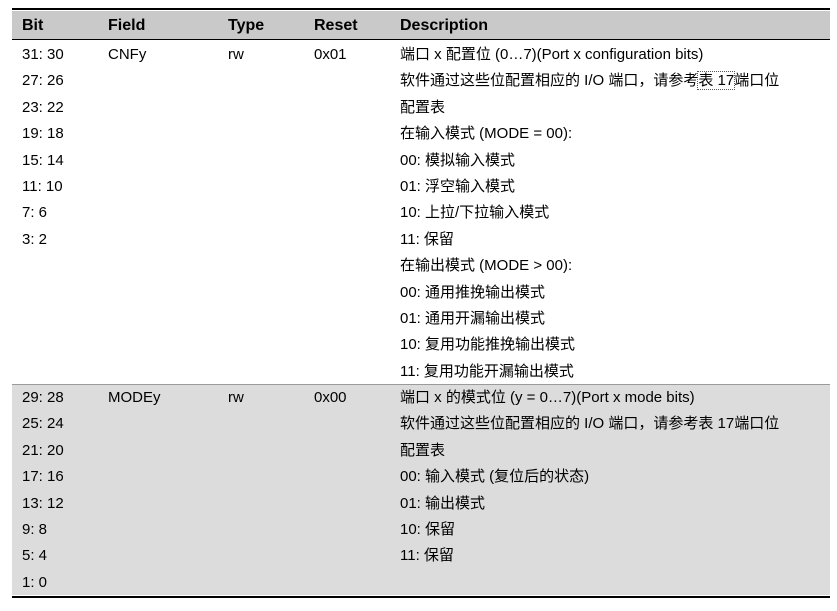  Describe the element at coordinates (443, 503) in the screenshot. I see `description-line: 01: 输出模式` at that location.